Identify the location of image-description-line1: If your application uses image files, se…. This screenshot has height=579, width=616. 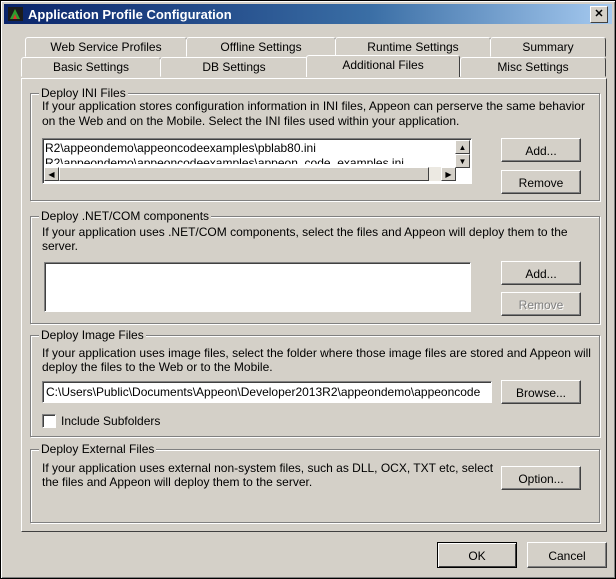
(316, 353).